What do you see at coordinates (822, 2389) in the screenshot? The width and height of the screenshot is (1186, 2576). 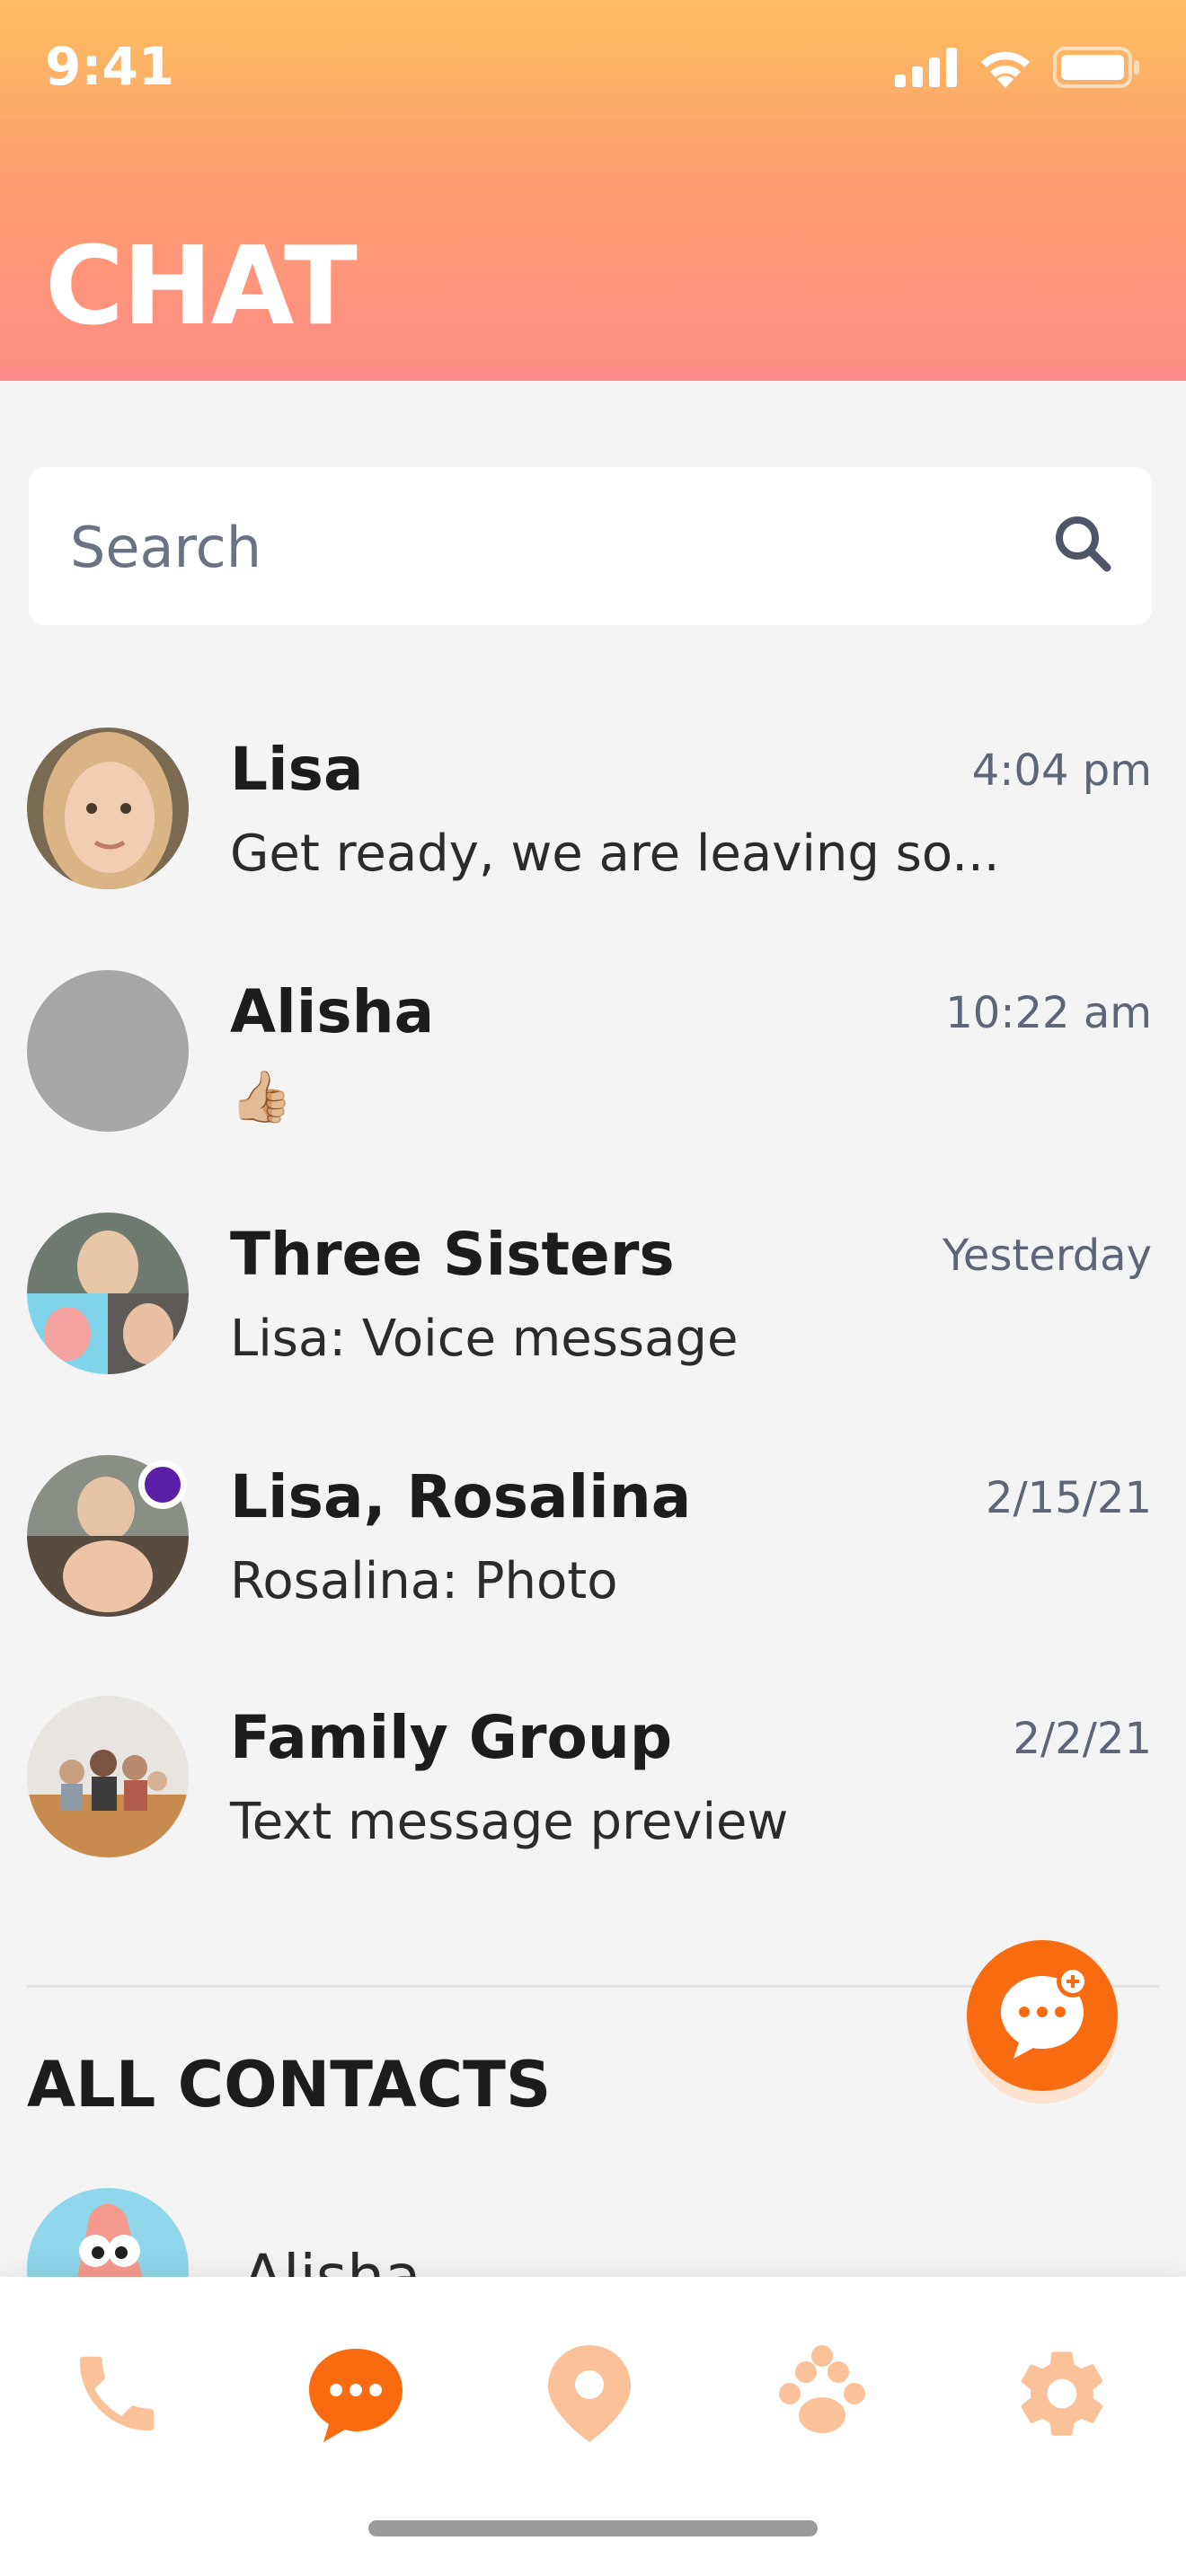 I see `paw-icon` at bounding box center [822, 2389].